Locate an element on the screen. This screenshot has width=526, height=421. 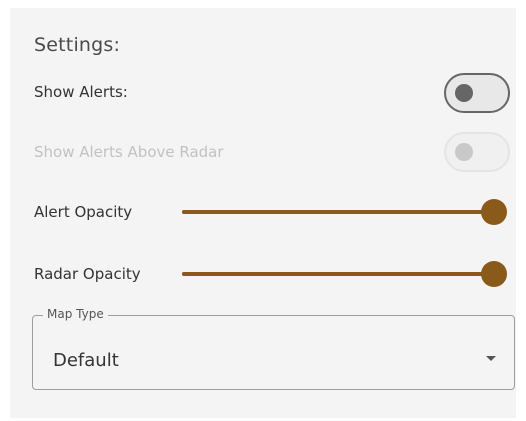
show-alerts-above-radar-label: Show Alerts Above Radar is located at coordinates (129, 152).